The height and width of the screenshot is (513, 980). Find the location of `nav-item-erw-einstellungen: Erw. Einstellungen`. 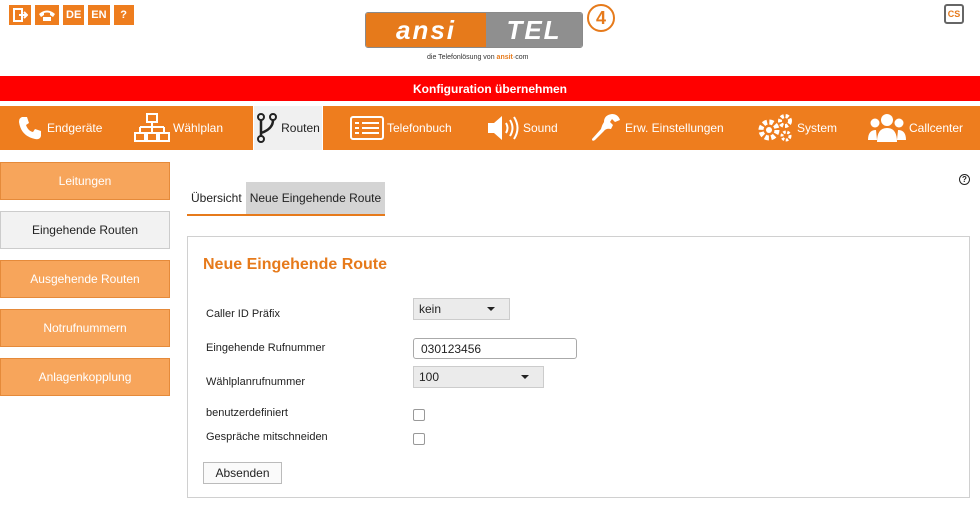

nav-item-erw-einstellungen: Erw. Einstellungen is located at coordinates (657, 128).